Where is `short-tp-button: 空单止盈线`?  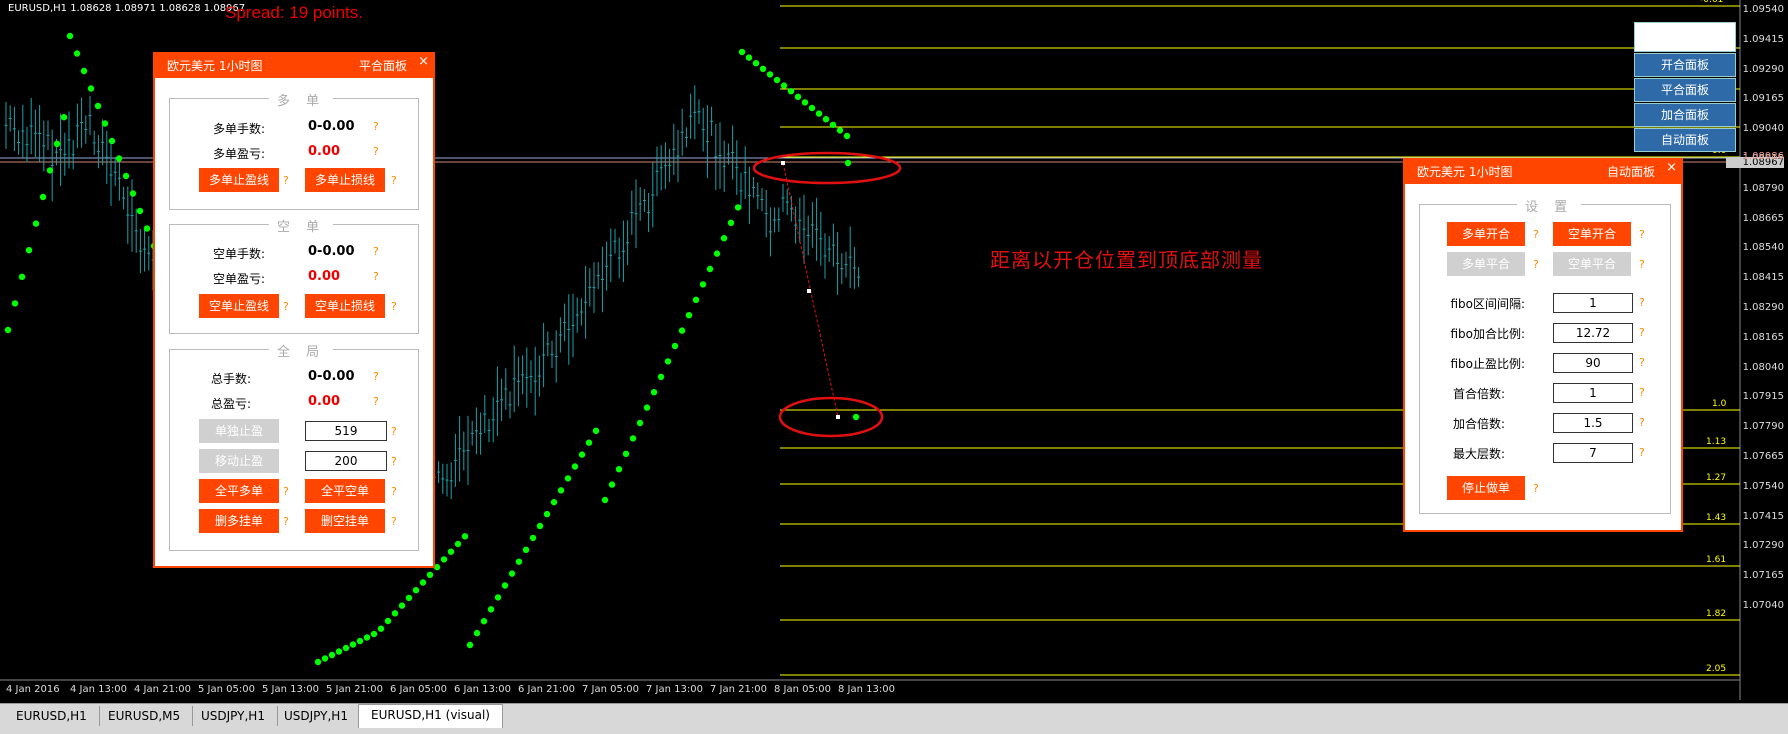 short-tp-button: 空单止盈线 is located at coordinates (239, 306).